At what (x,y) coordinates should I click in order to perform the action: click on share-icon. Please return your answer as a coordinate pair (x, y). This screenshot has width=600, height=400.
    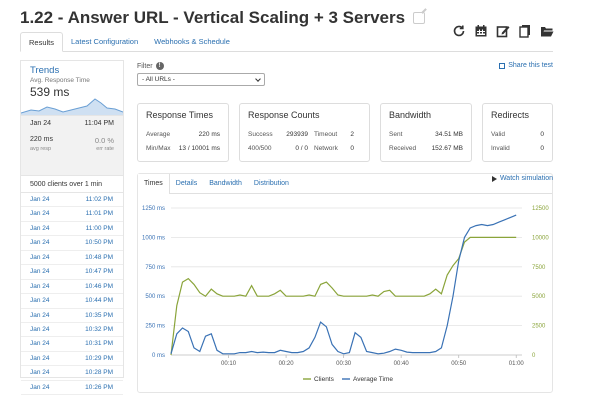
    Looking at the image, I should click on (502, 65).